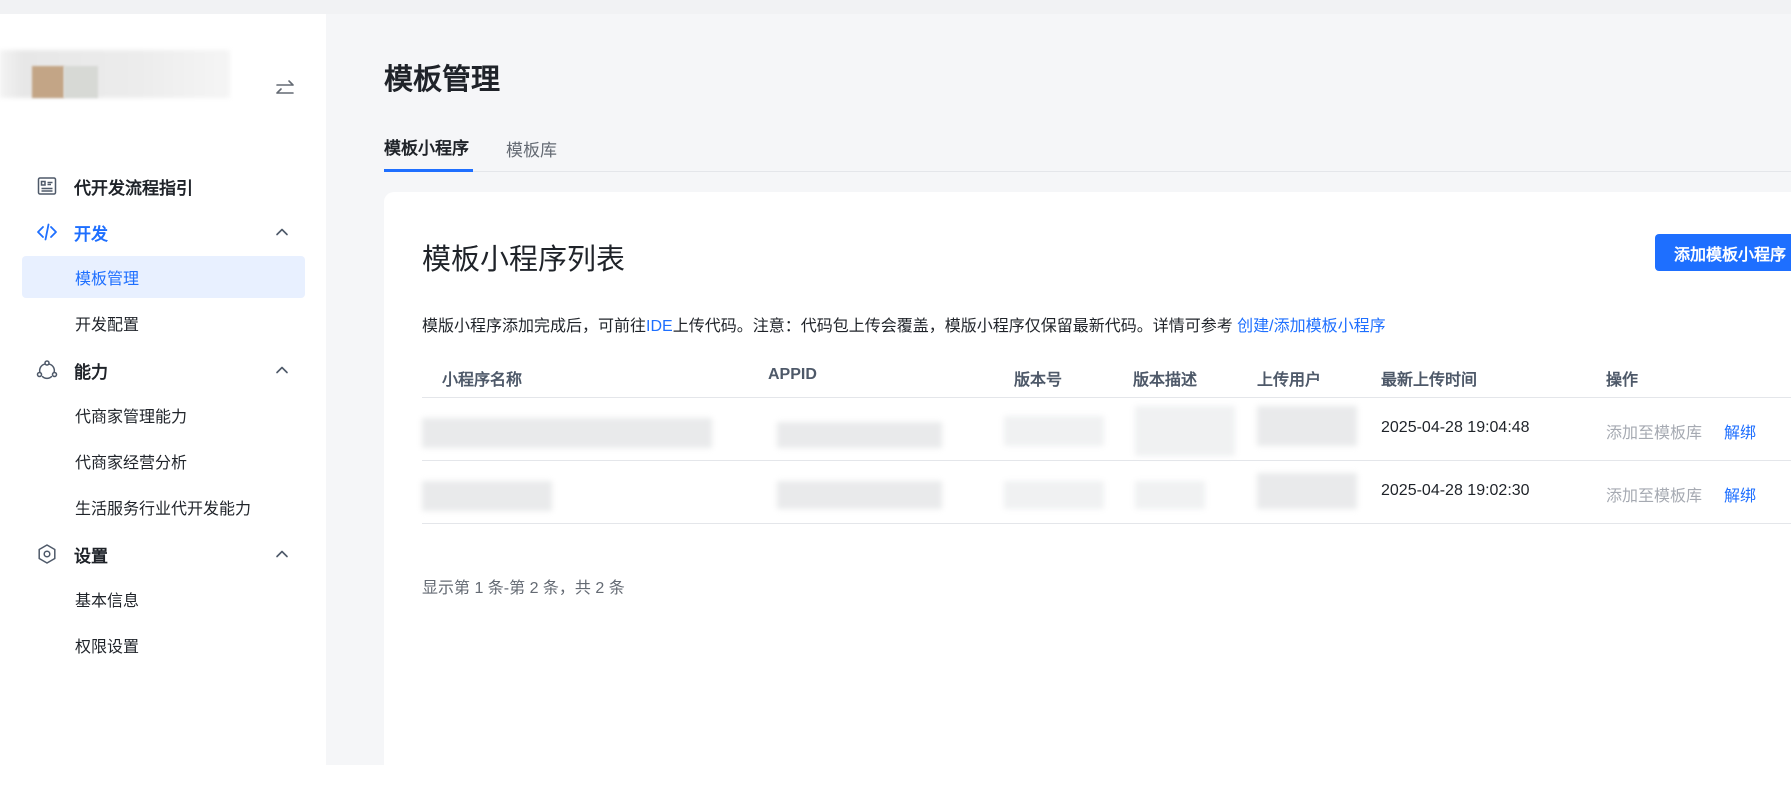 This screenshot has width=1791, height=792. I want to click on collapse-arrows-icon, so click(285, 89).